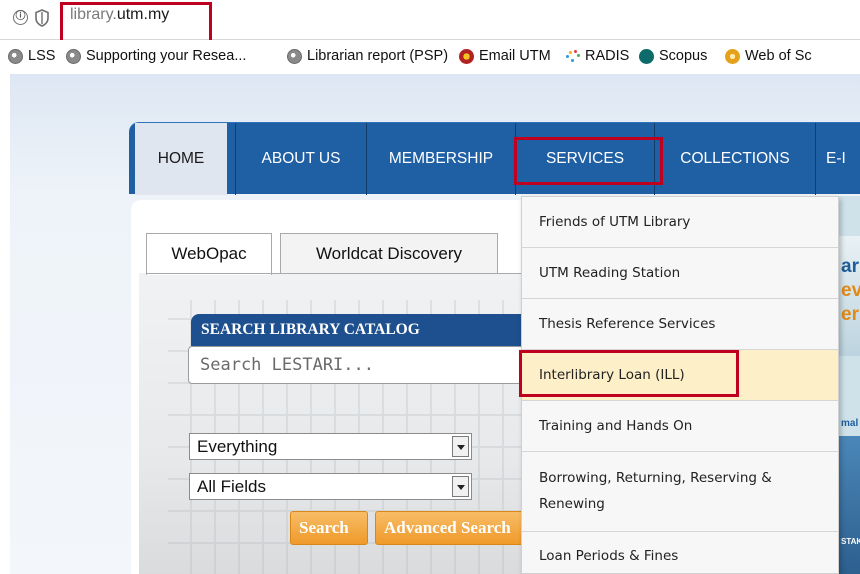 The height and width of the screenshot is (574, 860). Describe the element at coordinates (441, 159) in the screenshot. I see `nav-membership: MEMBERSHIP` at that location.